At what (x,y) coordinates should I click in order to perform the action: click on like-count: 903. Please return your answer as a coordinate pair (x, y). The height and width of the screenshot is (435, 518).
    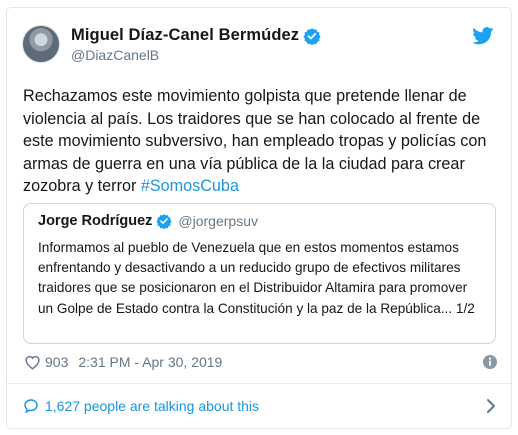
    Looking at the image, I should click on (56, 362).